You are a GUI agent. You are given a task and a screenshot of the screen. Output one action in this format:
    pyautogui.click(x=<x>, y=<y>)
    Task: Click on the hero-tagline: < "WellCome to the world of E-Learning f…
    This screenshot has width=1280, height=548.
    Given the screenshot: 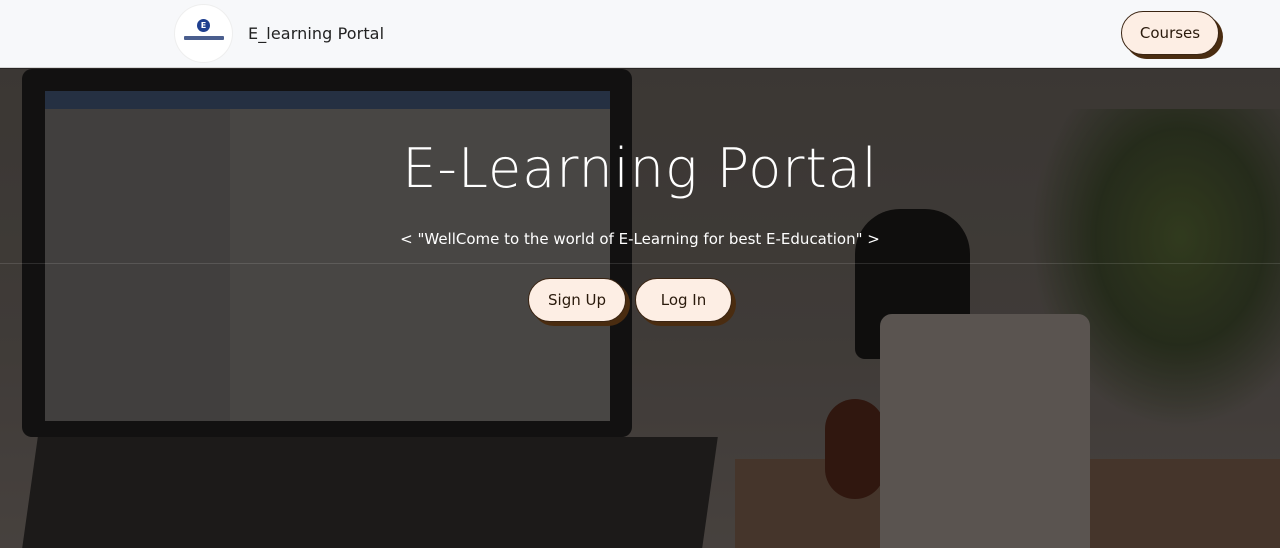 What is the action you would take?
    pyautogui.click(x=640, y=239)
    